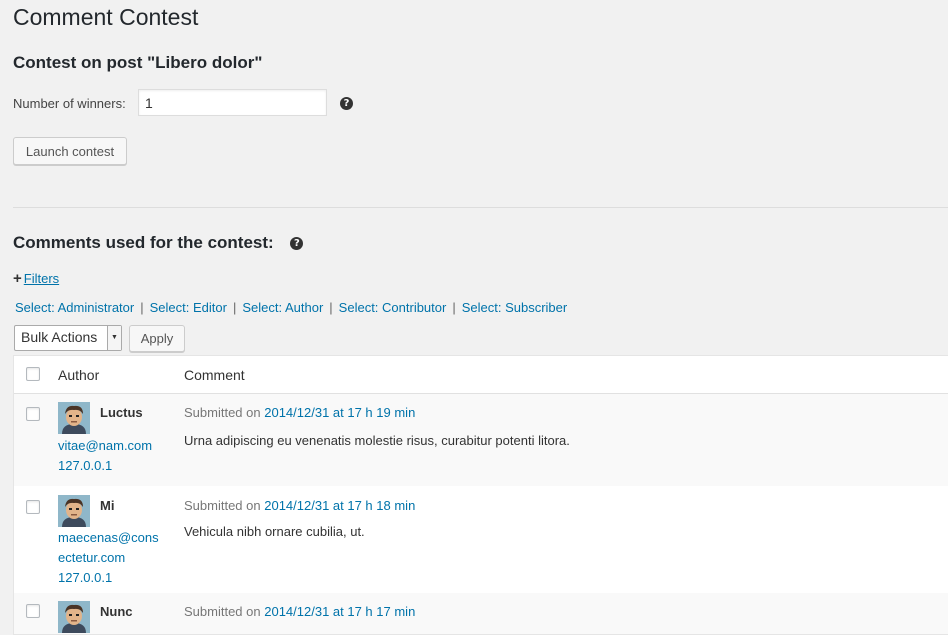 Image resolution: width=948 pixels, height=635 pixels. I want to click on select-author-link: Select: Author, so click(282, 307).